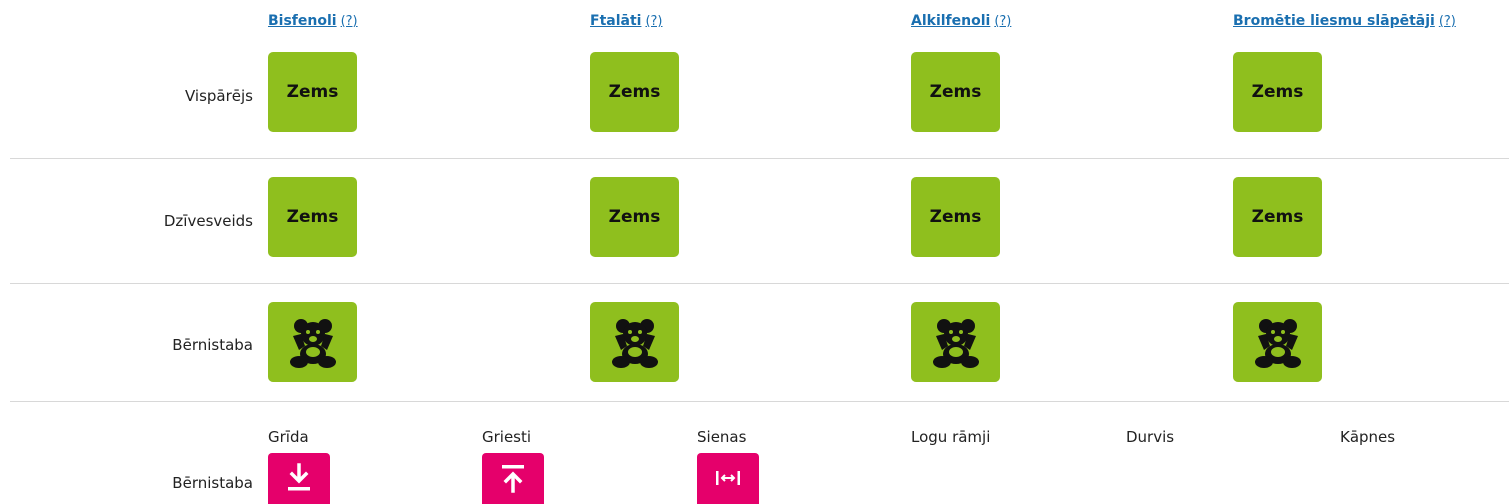  Describe the element at coordinates (722, 437) in the screenshot. I see `room-label-walls: Sienas` at that location.